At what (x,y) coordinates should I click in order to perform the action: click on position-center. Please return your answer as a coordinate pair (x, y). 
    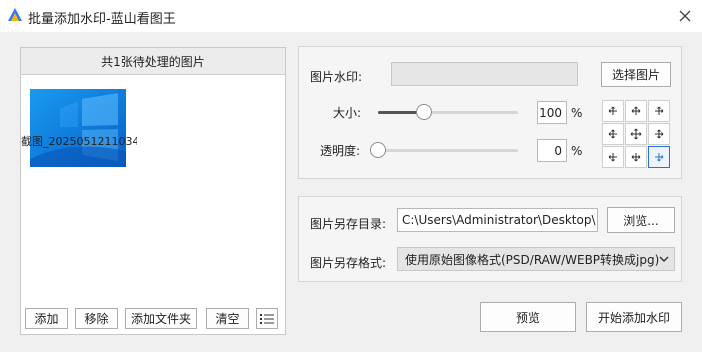
    Looking at the image, I should click on (636, 134).